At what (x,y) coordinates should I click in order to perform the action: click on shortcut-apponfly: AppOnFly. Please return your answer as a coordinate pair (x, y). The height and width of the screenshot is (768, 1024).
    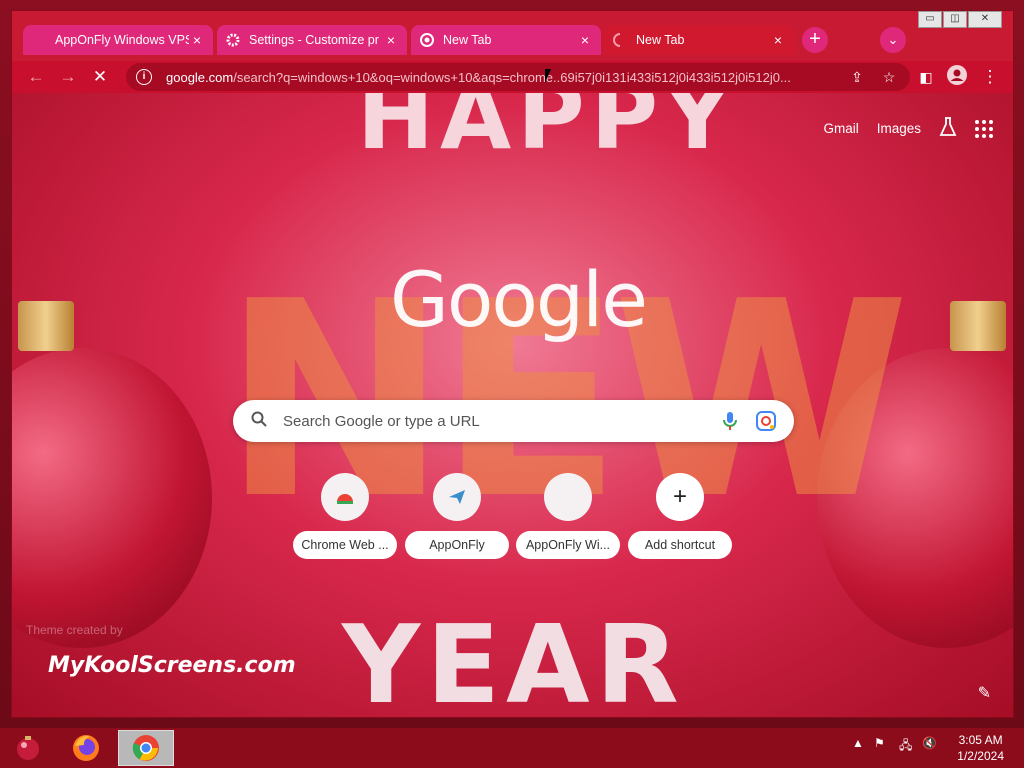
    Looking at the image, I should click on (457, 518).